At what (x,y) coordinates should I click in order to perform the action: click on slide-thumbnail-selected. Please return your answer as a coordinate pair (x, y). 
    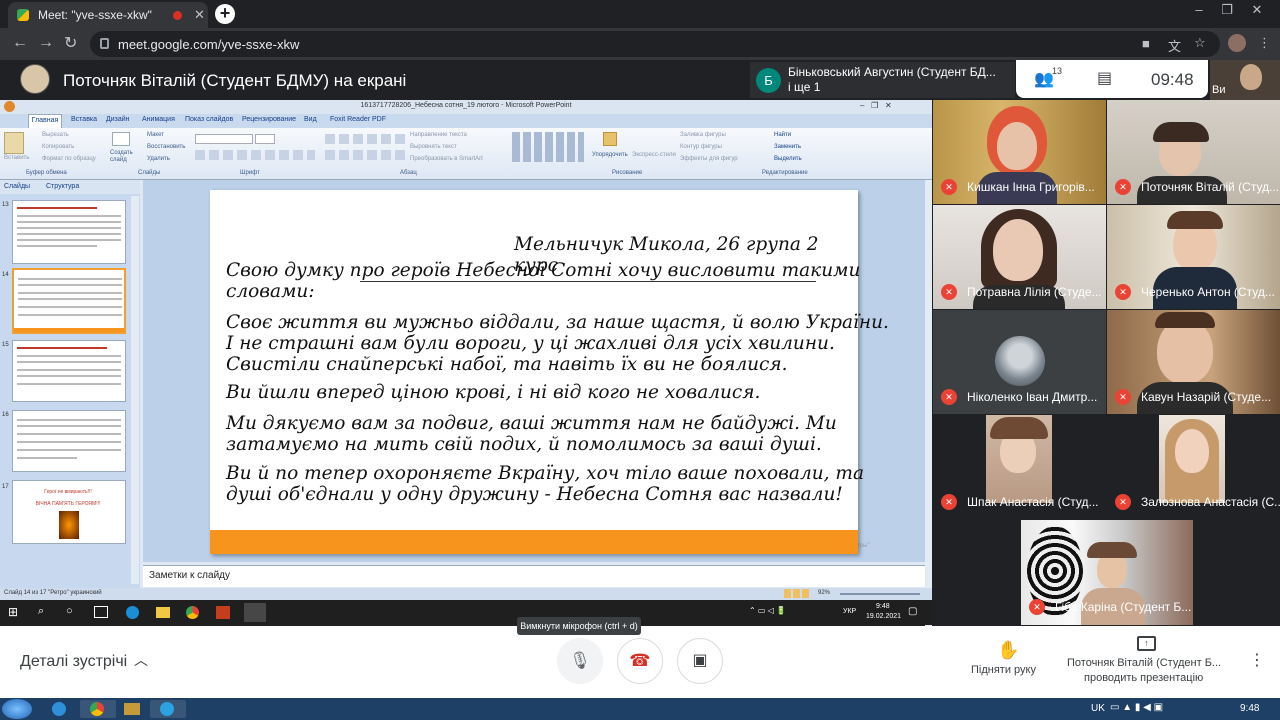
    Looking at the image, I should click on (69, 301).